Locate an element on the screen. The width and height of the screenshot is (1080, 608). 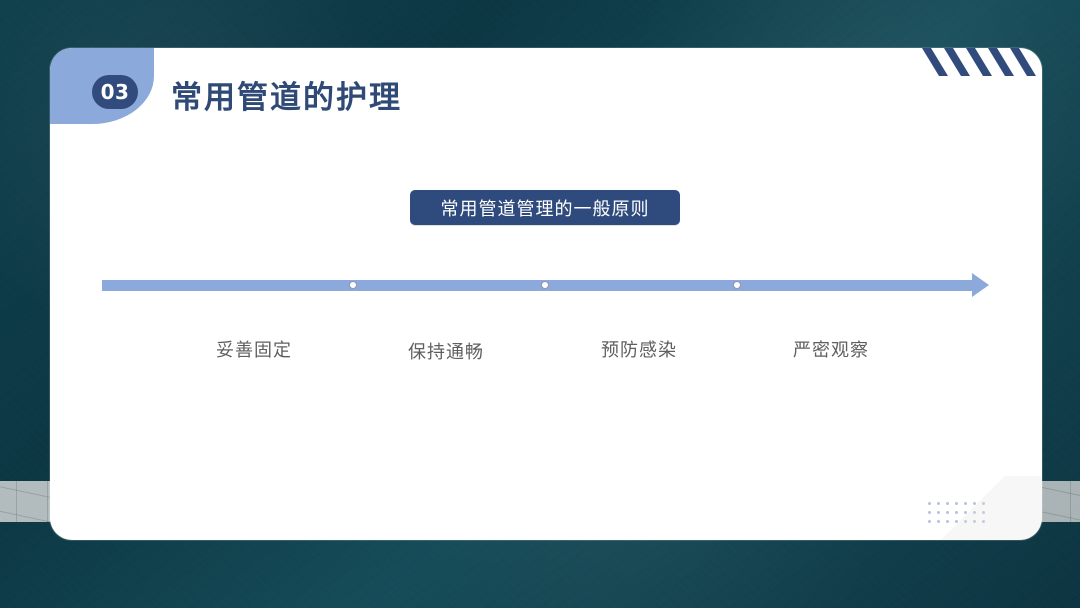
stripe-decoration is located at coordinates (979, 62).